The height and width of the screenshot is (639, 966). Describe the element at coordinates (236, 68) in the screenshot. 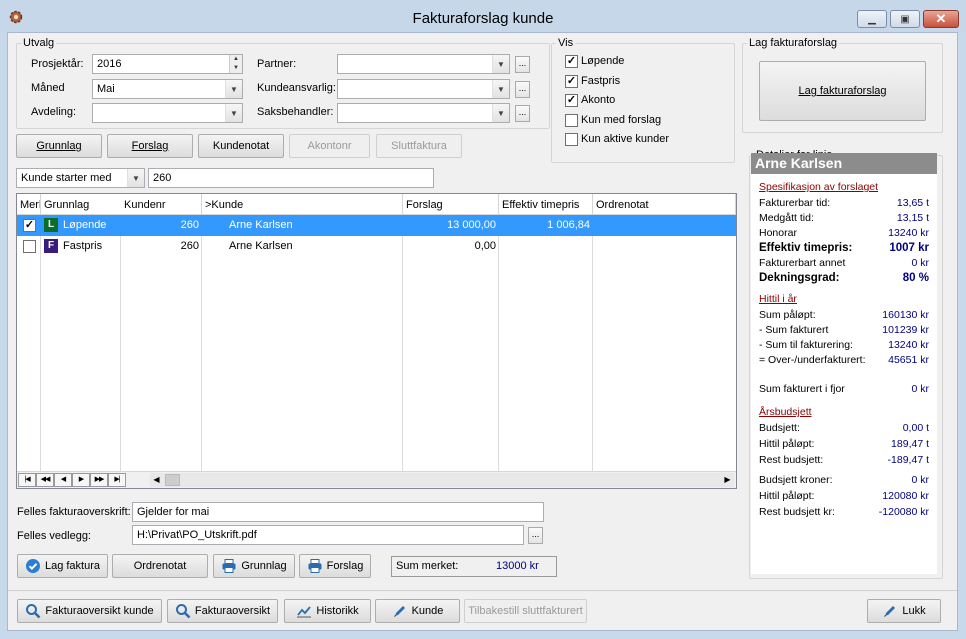

I see `spin-down-icon: ▼` at that location.